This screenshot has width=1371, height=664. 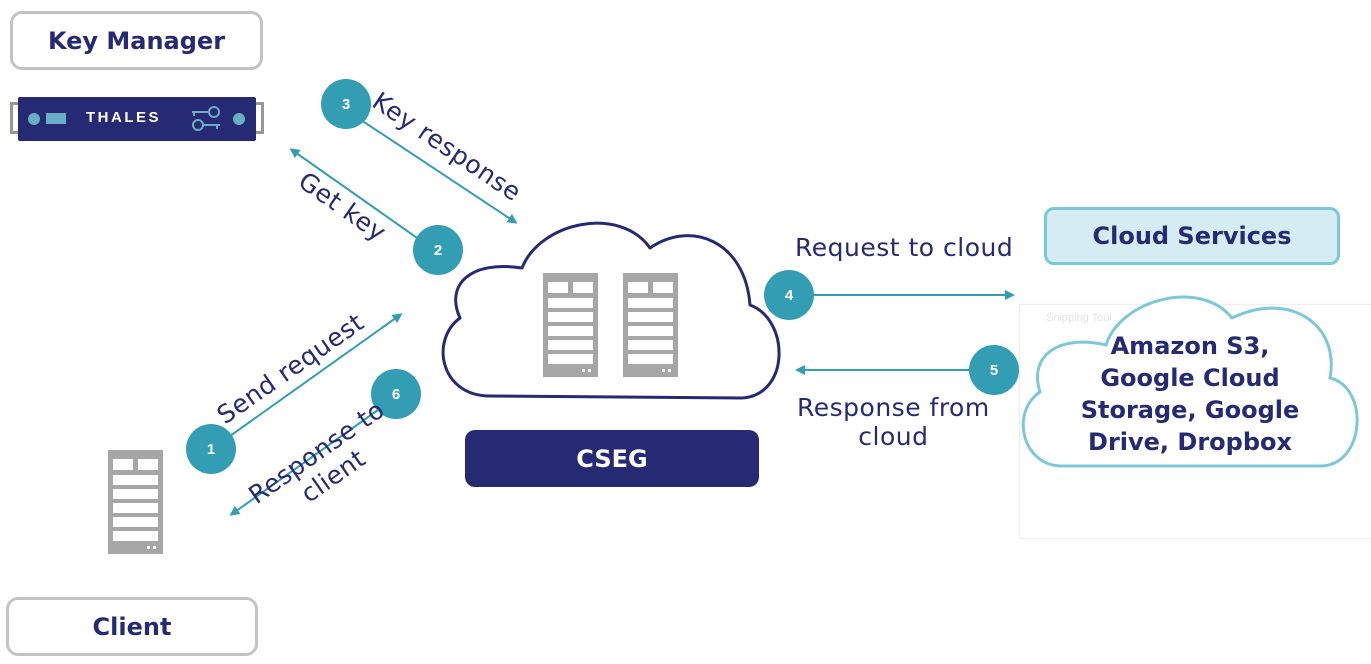 I want to click on label-line: Response from, so click(x=893, y=407).